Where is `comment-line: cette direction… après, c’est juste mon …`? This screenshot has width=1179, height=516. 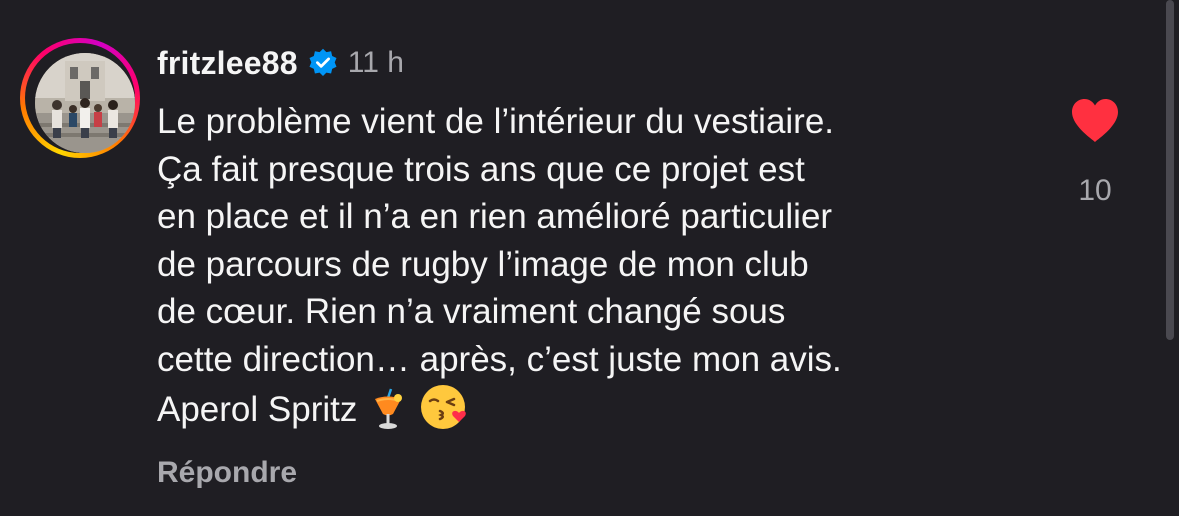
comment-line: cette direction… après, c’est juste mon … is located at coordinates (499, 359).